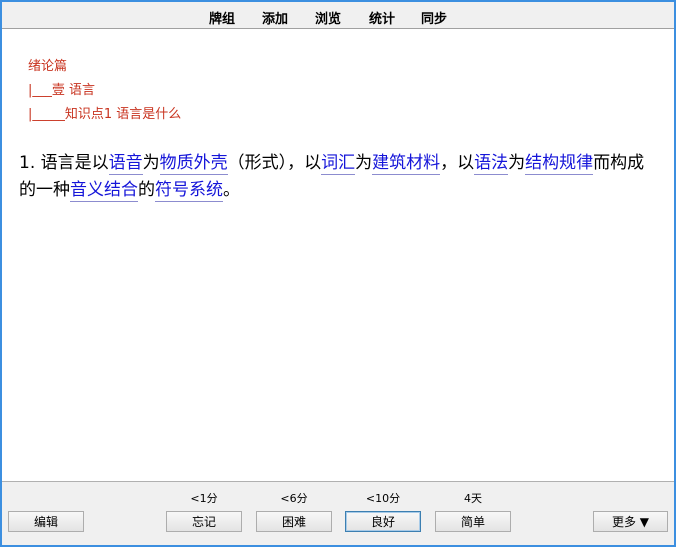  Describe the element at coordinates (231, 190) in the screenshot. I see `card-text-segment: 。` at that location.